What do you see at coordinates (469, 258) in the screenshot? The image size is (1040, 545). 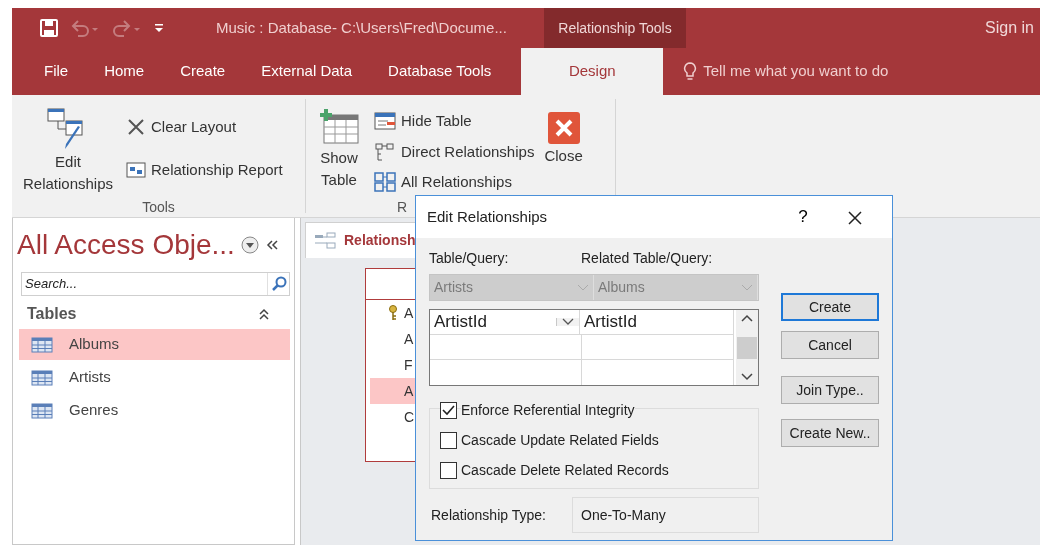 I see `field-label: Table/Query:` at bounding box center [469, 258].